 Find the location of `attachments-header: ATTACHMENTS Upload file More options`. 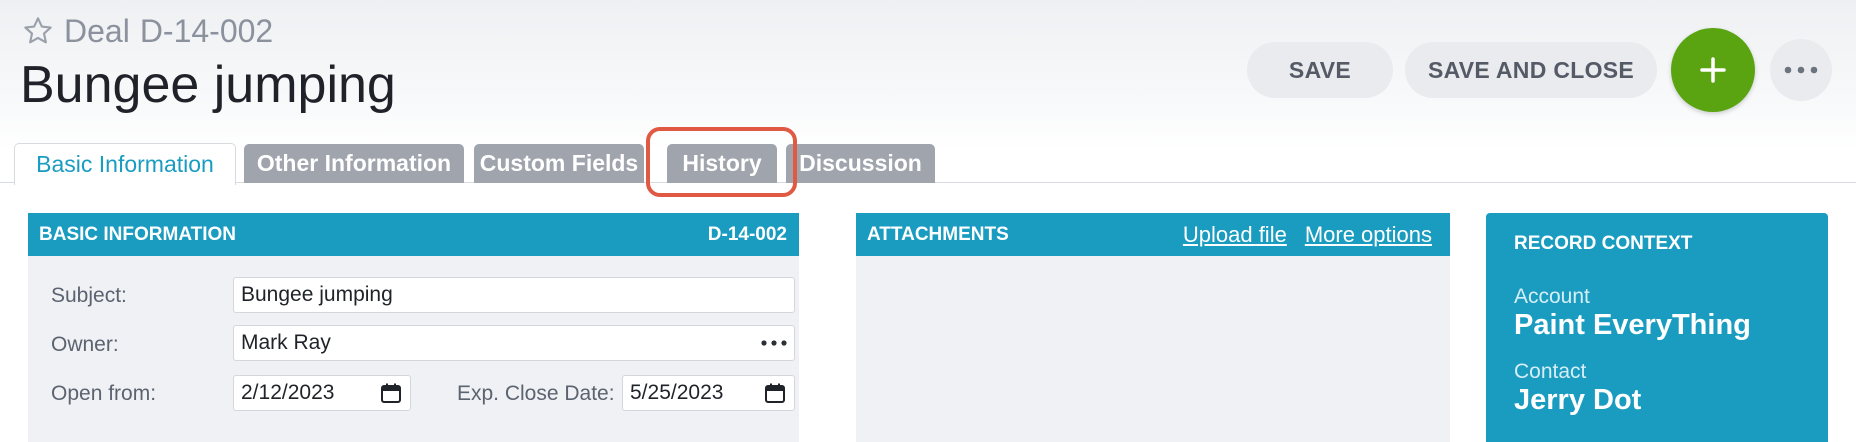

attachments-header: ATTACHMENTS Upload file More options is located at coordinates (1153, 234).